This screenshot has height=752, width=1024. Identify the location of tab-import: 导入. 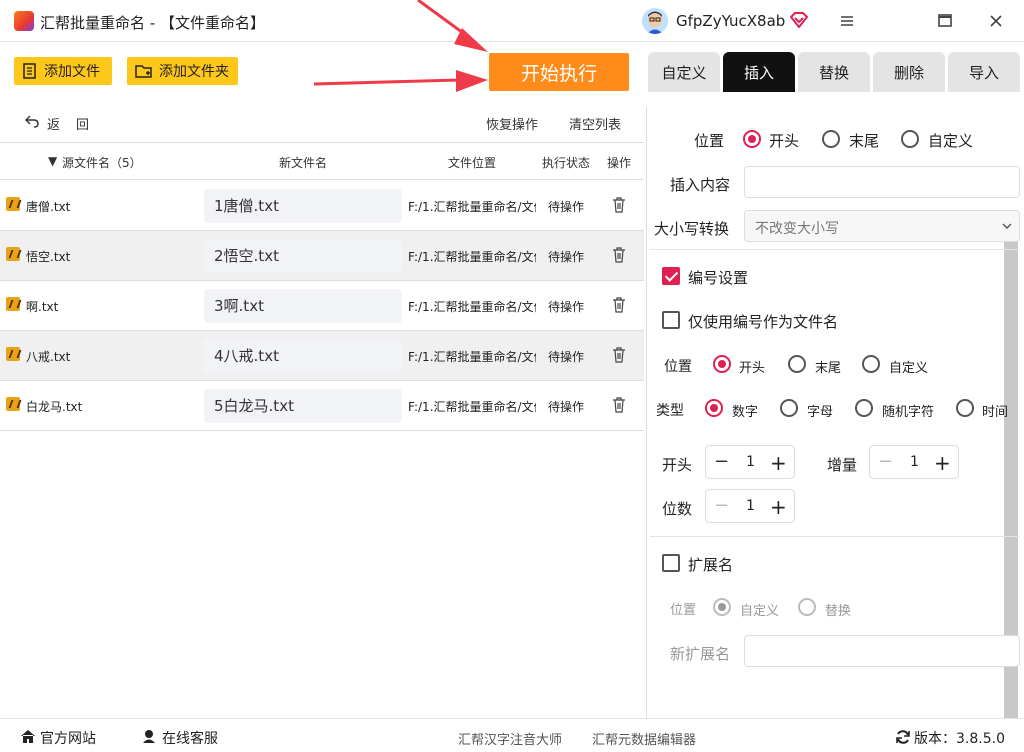
(984, 72).